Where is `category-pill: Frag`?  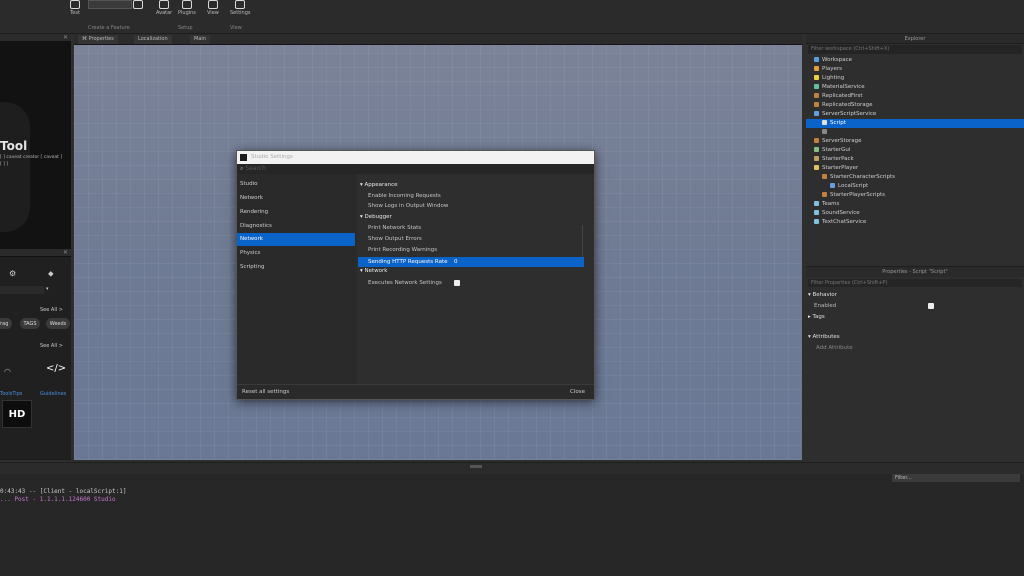 category-pill: Frag is located at coordinates (6, 323).